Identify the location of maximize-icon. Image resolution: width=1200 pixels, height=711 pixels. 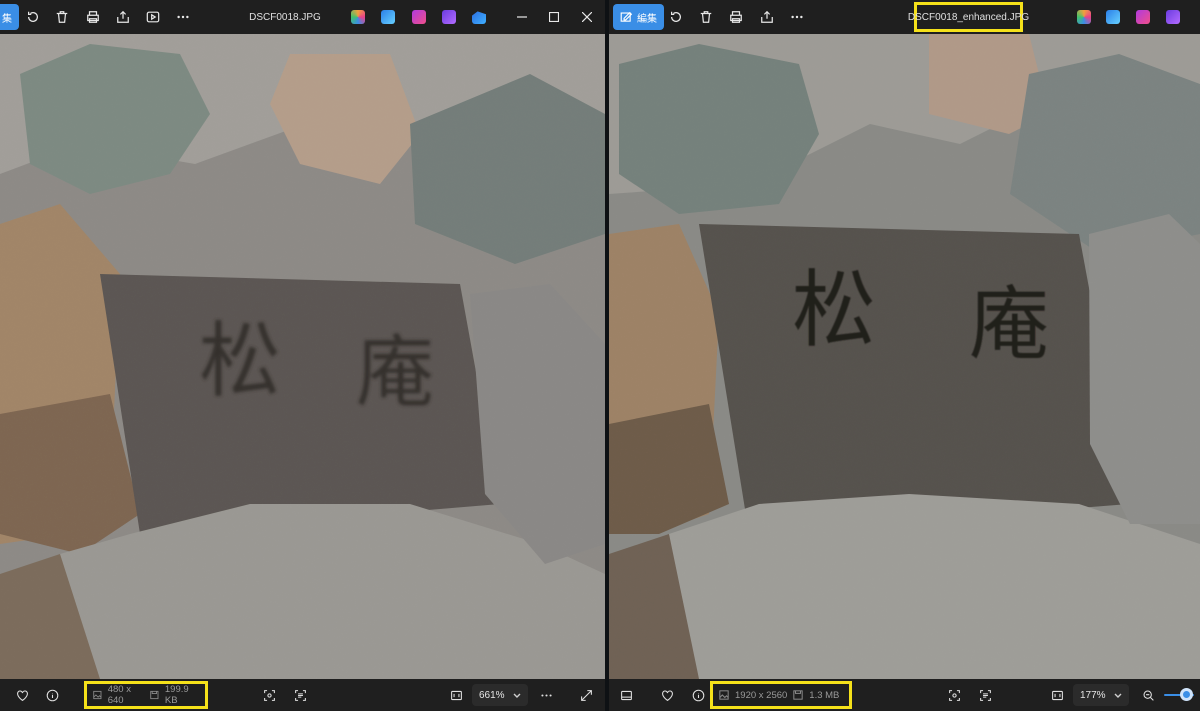
(554, 17).